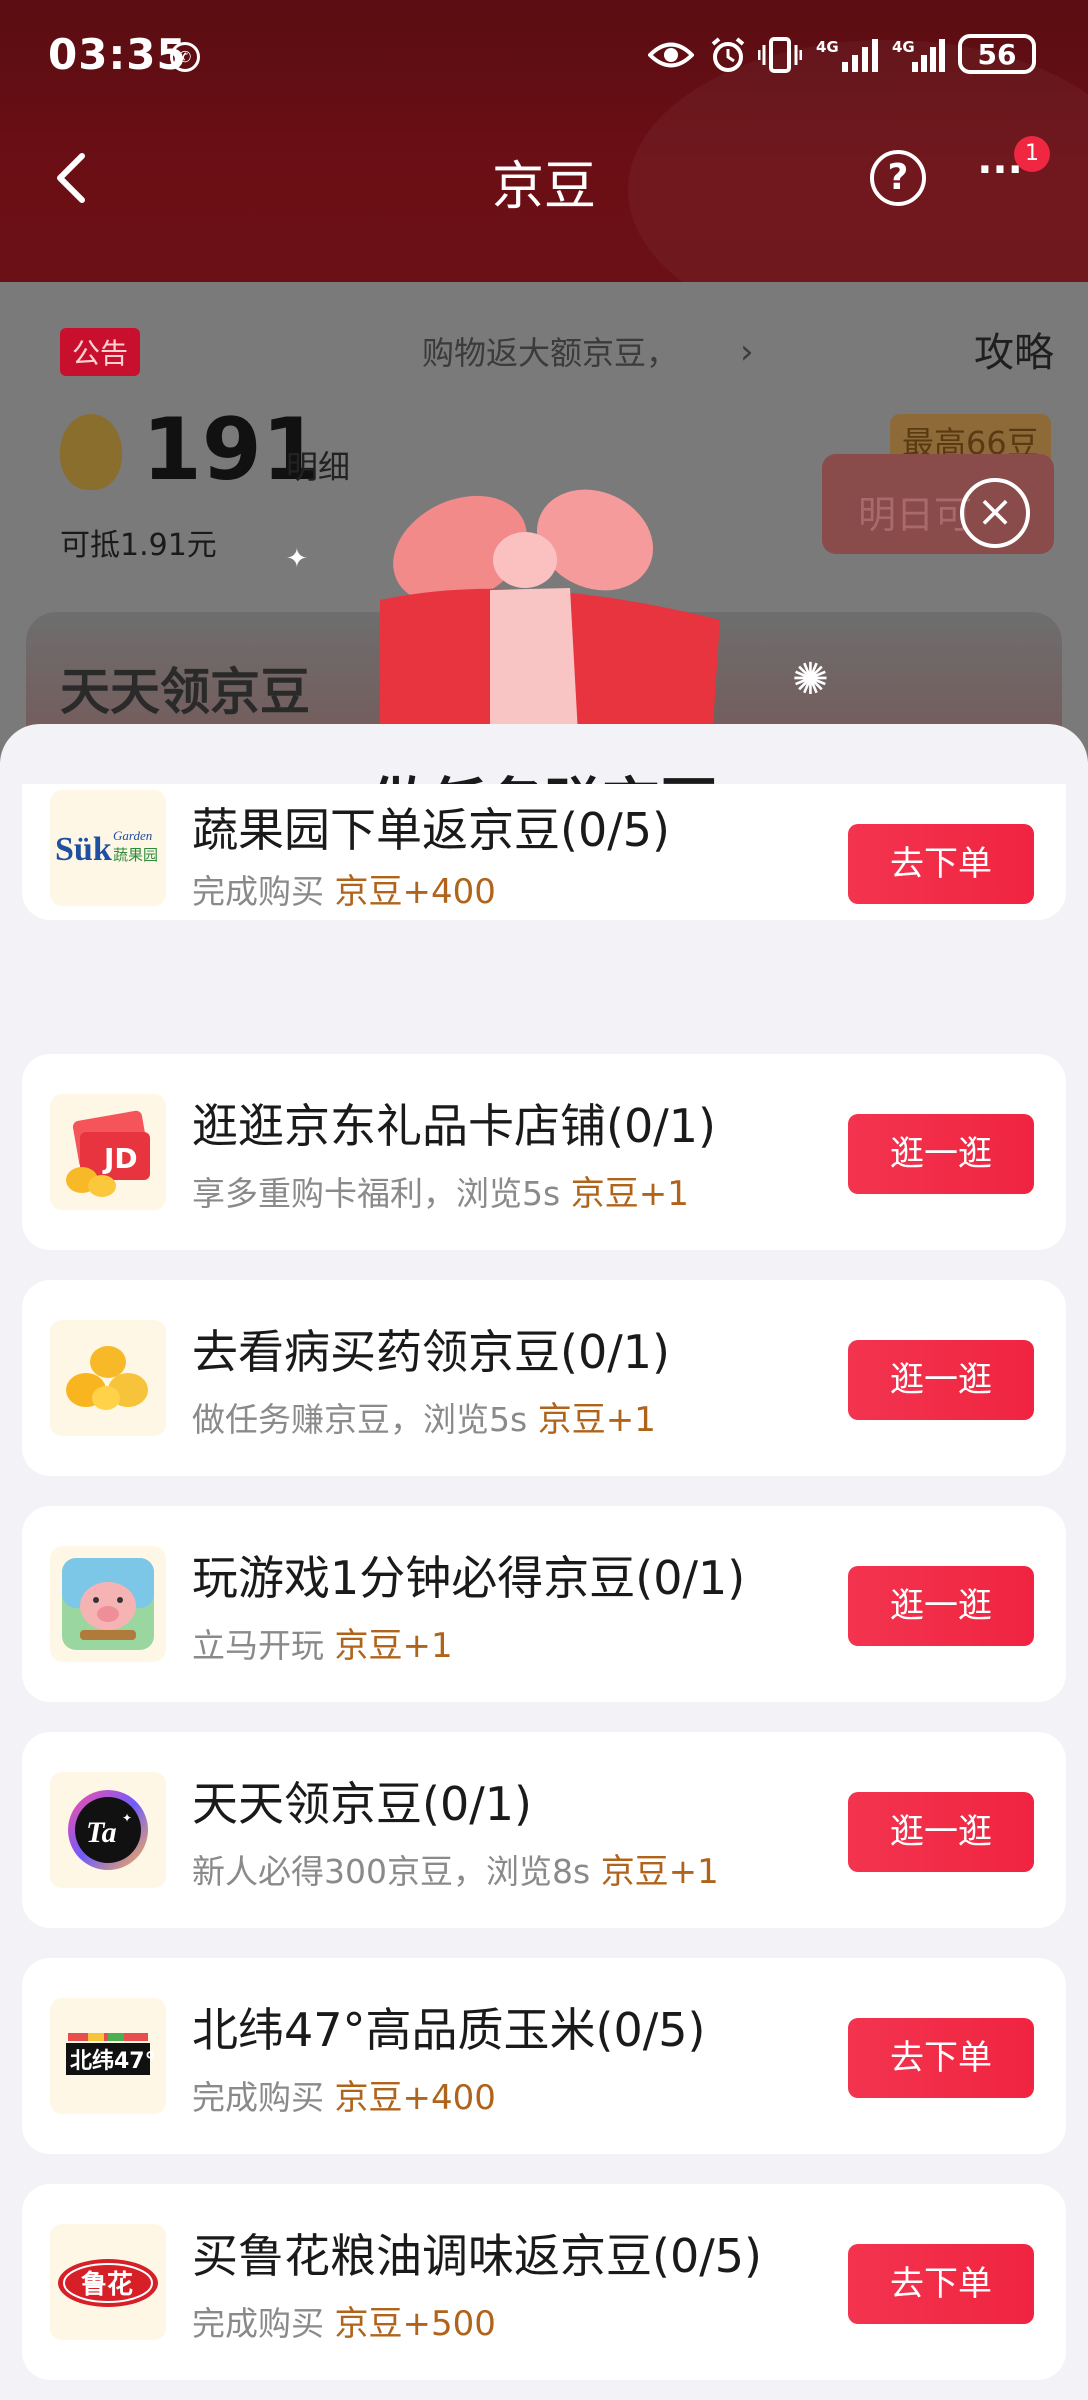 Image resolution: width=1088 pixels, height=2400 pixels. Describe the element at coordinates (903, 47) in the screenshot. I see `signal-label-2: 4G` at that location.